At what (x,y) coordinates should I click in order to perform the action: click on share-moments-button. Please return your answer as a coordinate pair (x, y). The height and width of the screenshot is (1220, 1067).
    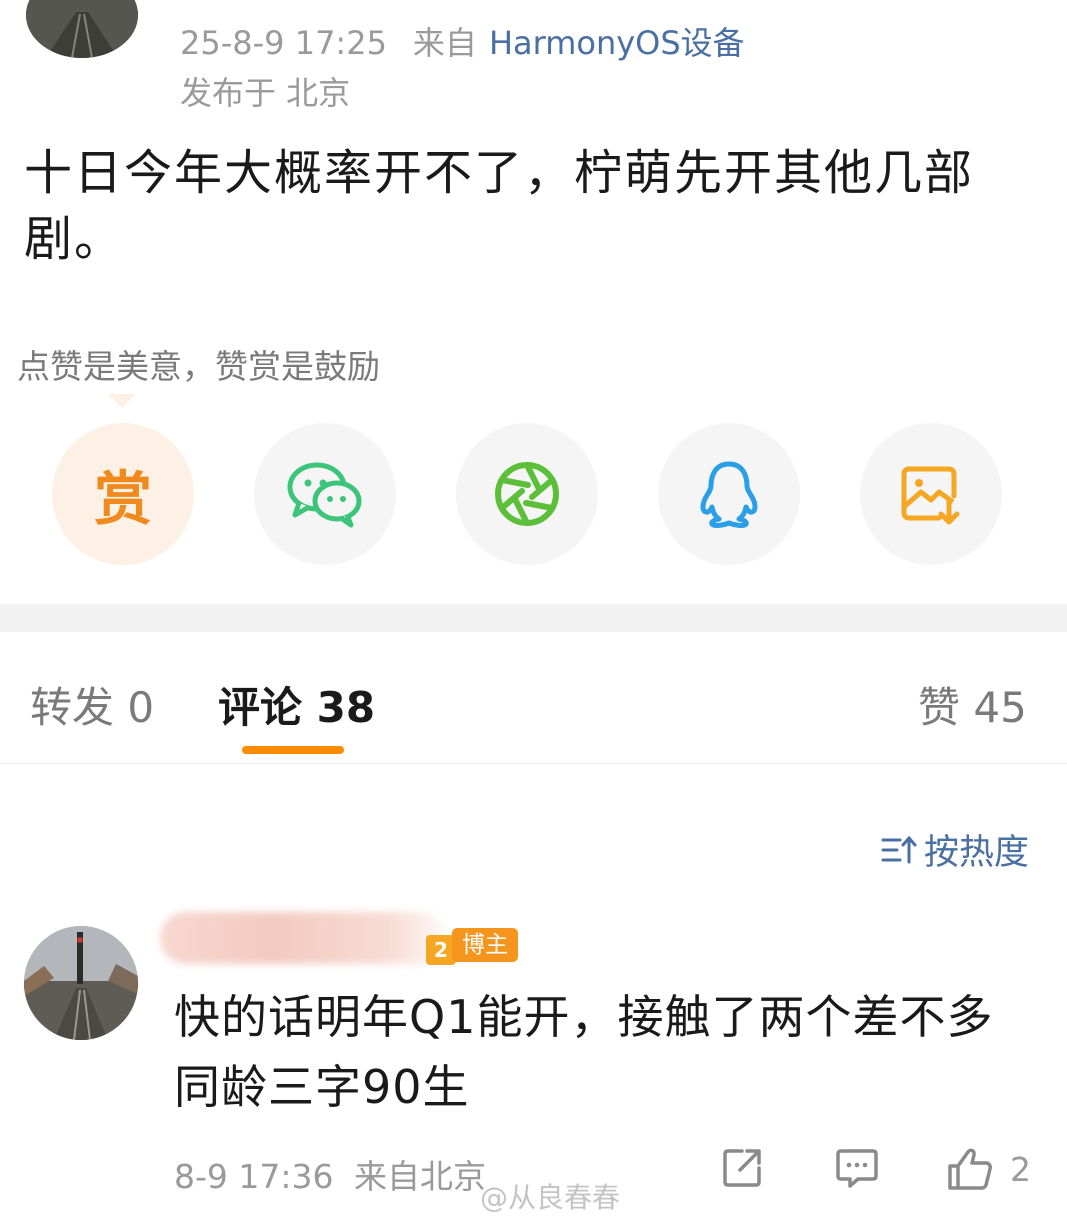
    Looking at the image, I should click on (527, 494).